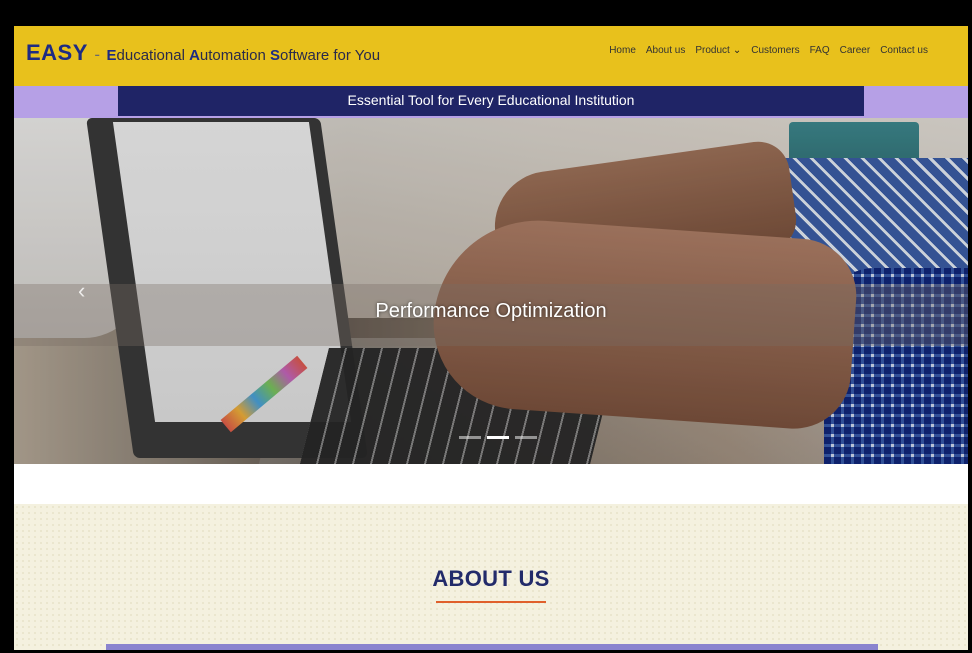 Image resolution: width=972 pixels, height=653 pixels. I want to click on brand-tagline: Educational Automation Software for You, so click(243, 55).